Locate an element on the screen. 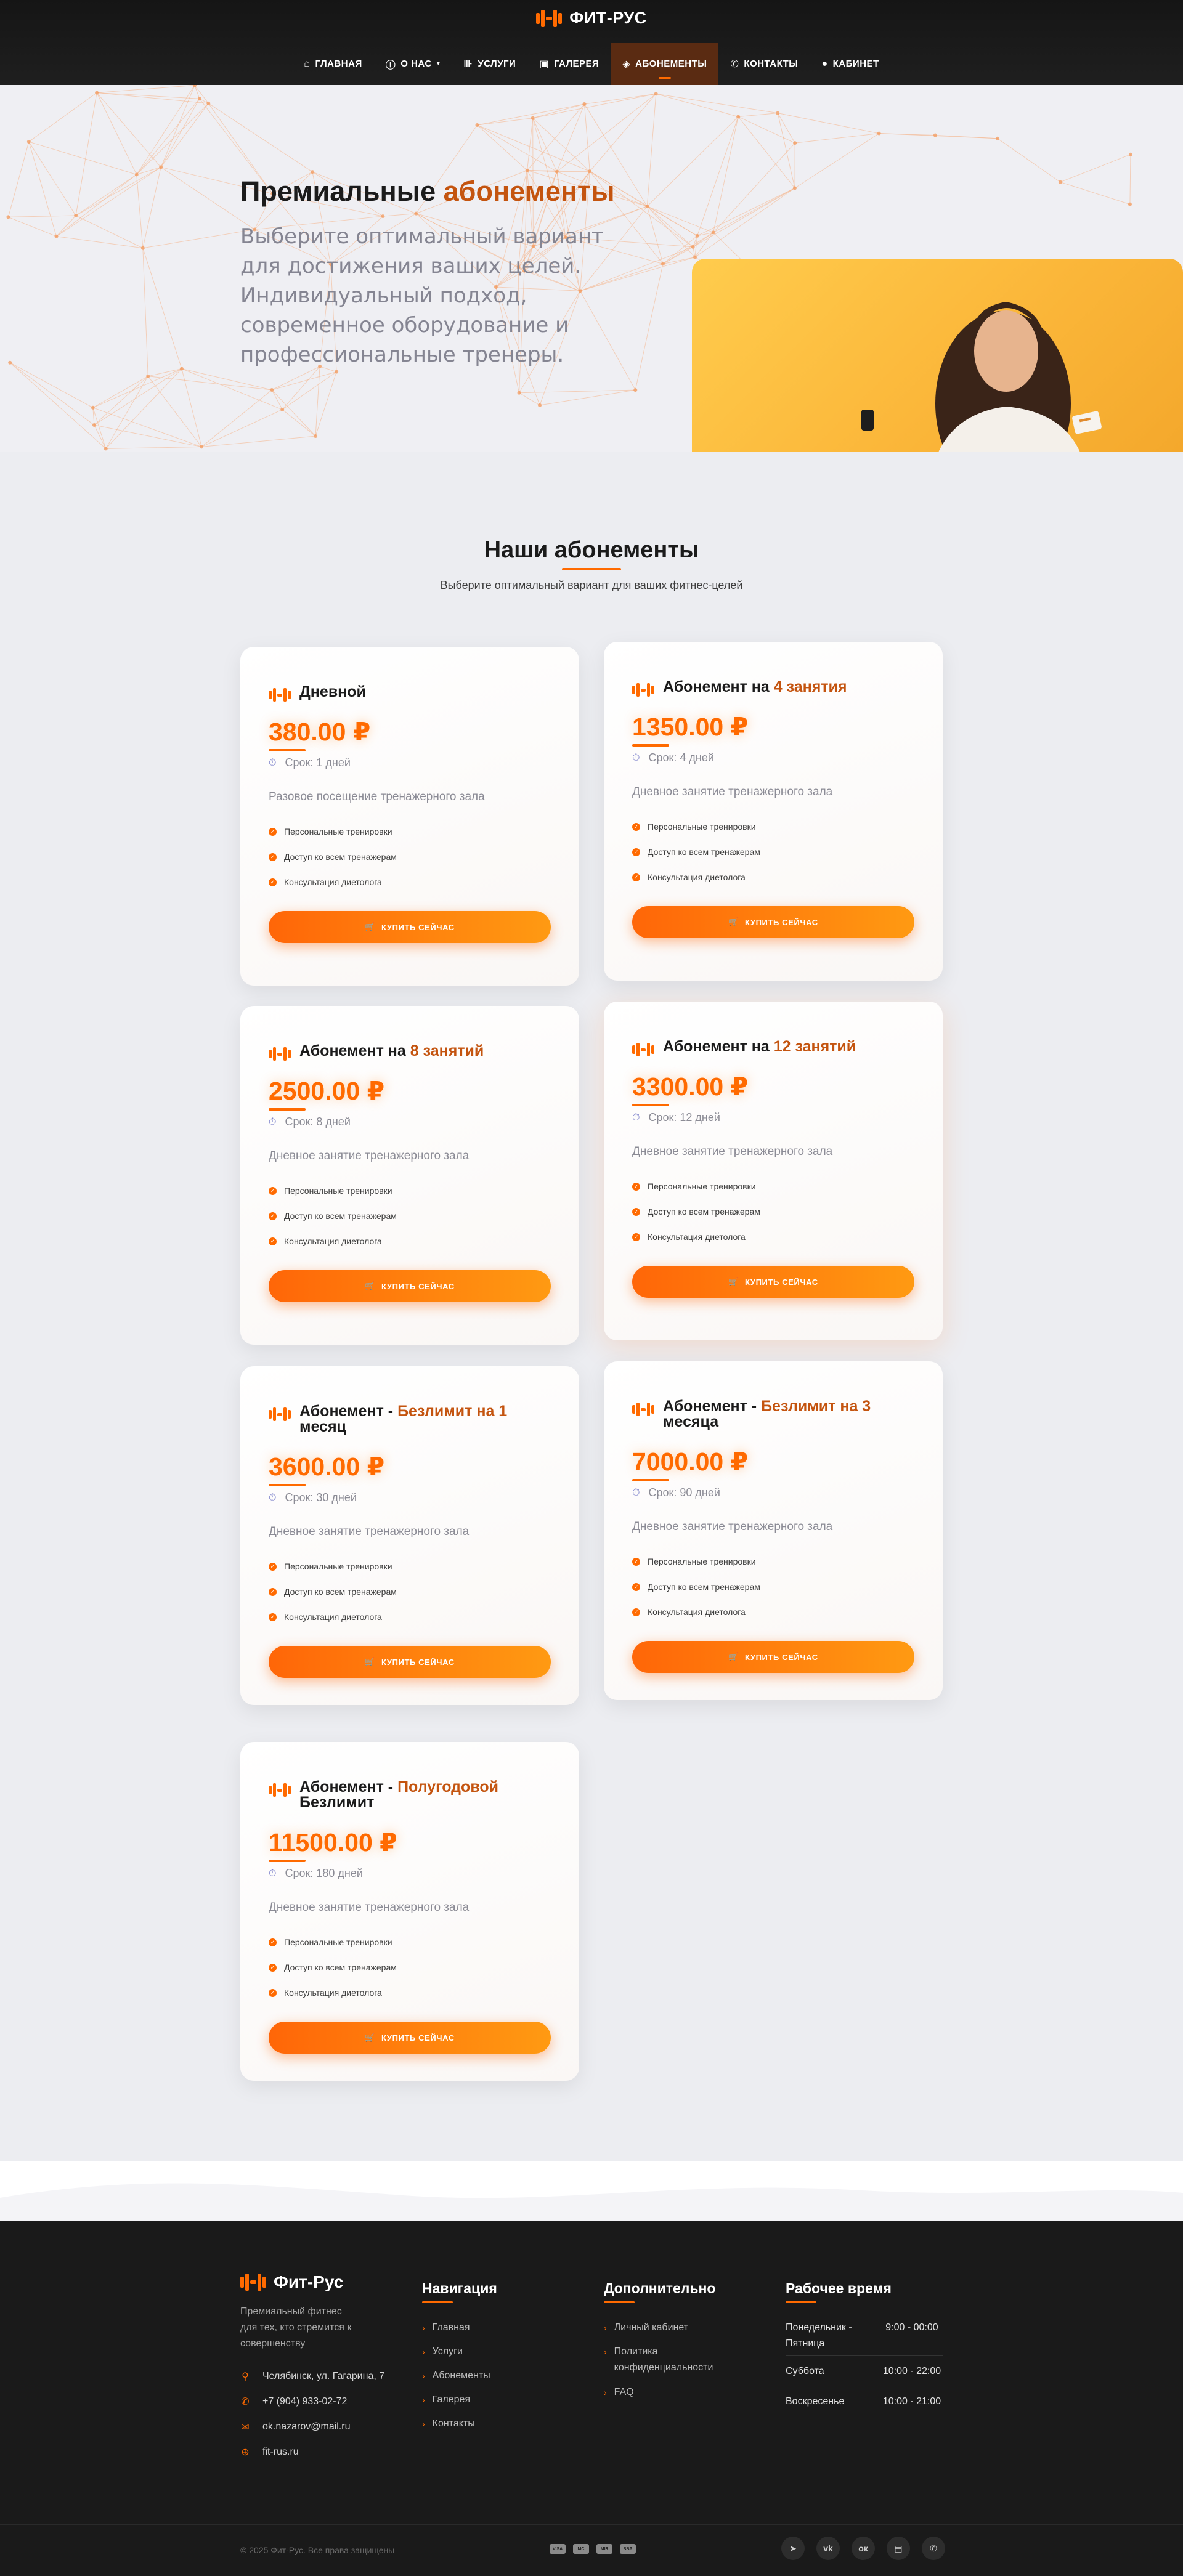 This screenshot has height=2576, width=1183. footer-contact: ✆ +7 (904) 933-02-72 is located at coordinates (293, 2402).